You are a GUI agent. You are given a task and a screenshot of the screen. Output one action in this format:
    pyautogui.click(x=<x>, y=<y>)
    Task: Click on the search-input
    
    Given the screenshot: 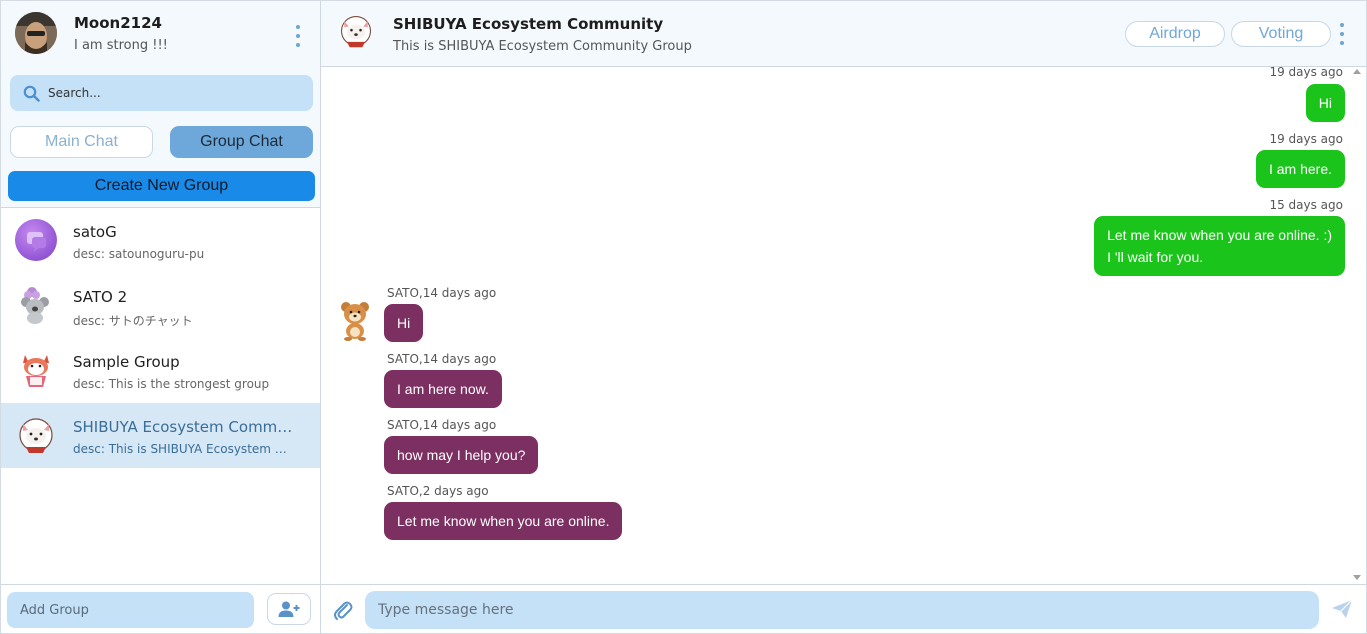 What is the action you would take?
    pyautogui.click(x=168, y=93)
    